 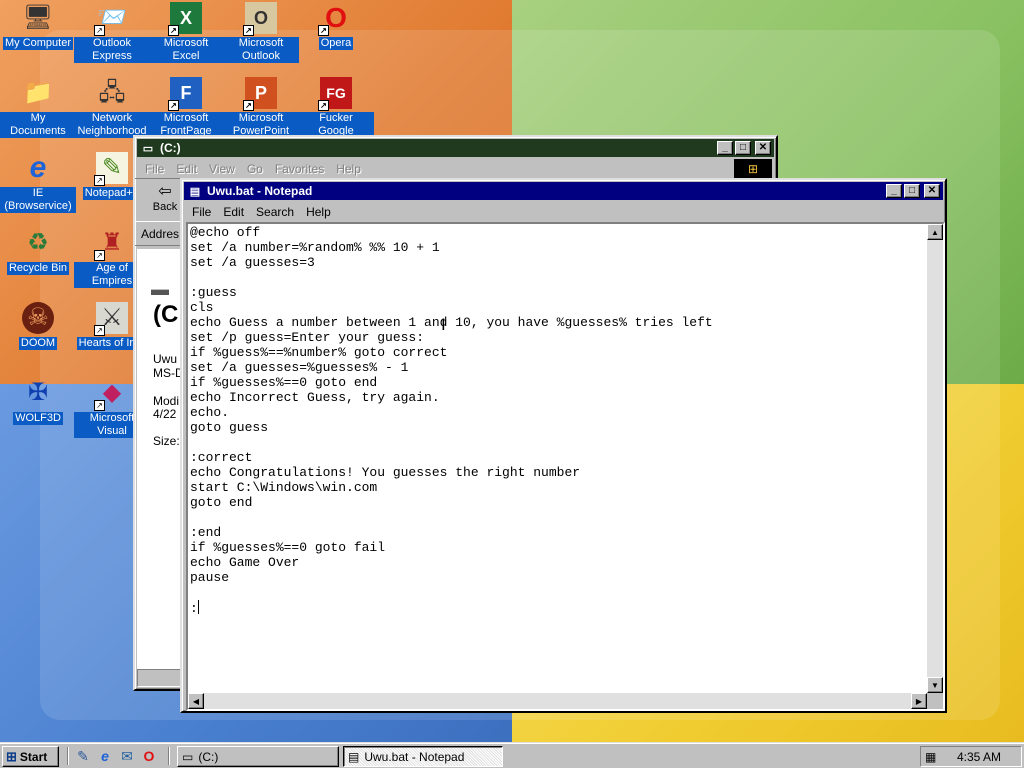 What do you see at coordinates (165, 198) in the screenshot?
I see `back-button: ⇦ Back` at bounding box center [165, 198].